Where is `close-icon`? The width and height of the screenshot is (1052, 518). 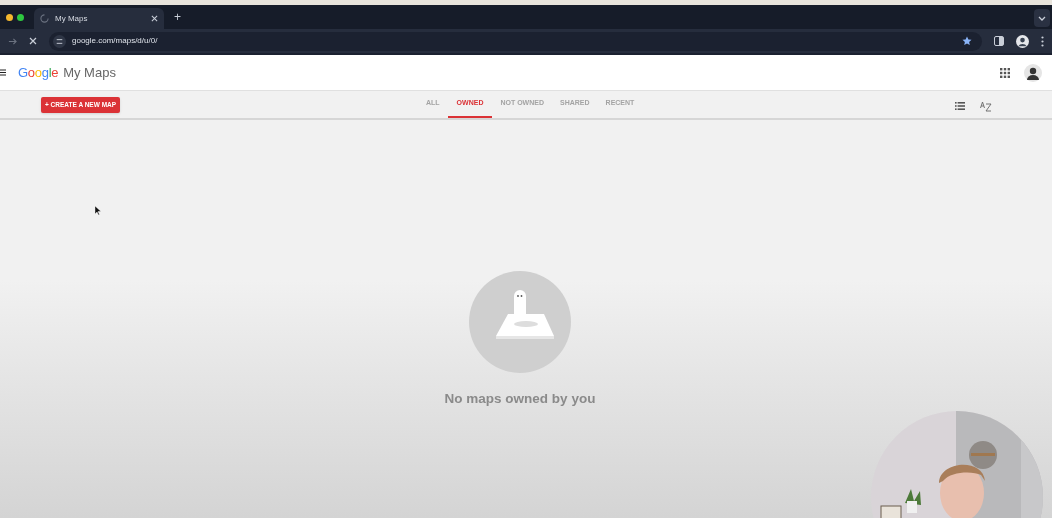
close-icon is located at coordinates (154, 18).